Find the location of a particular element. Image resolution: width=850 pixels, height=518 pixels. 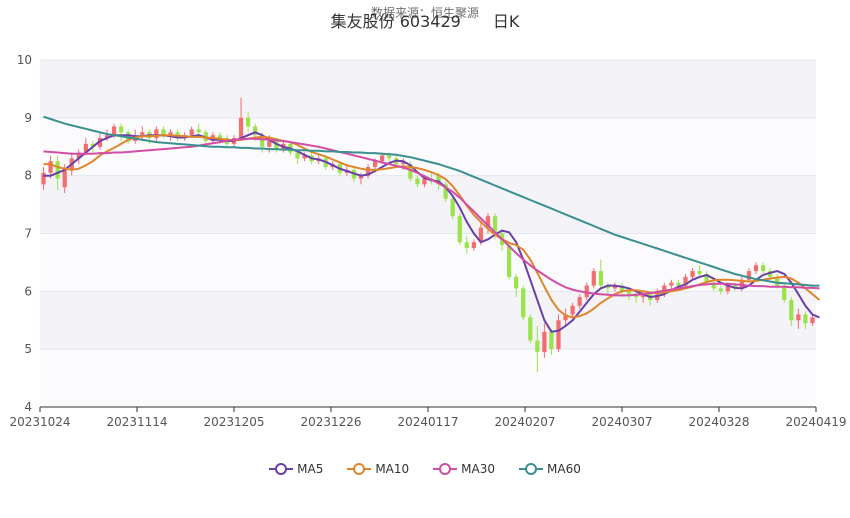

legend-item-ma30: MA30 is located at coordinates (464, 469).